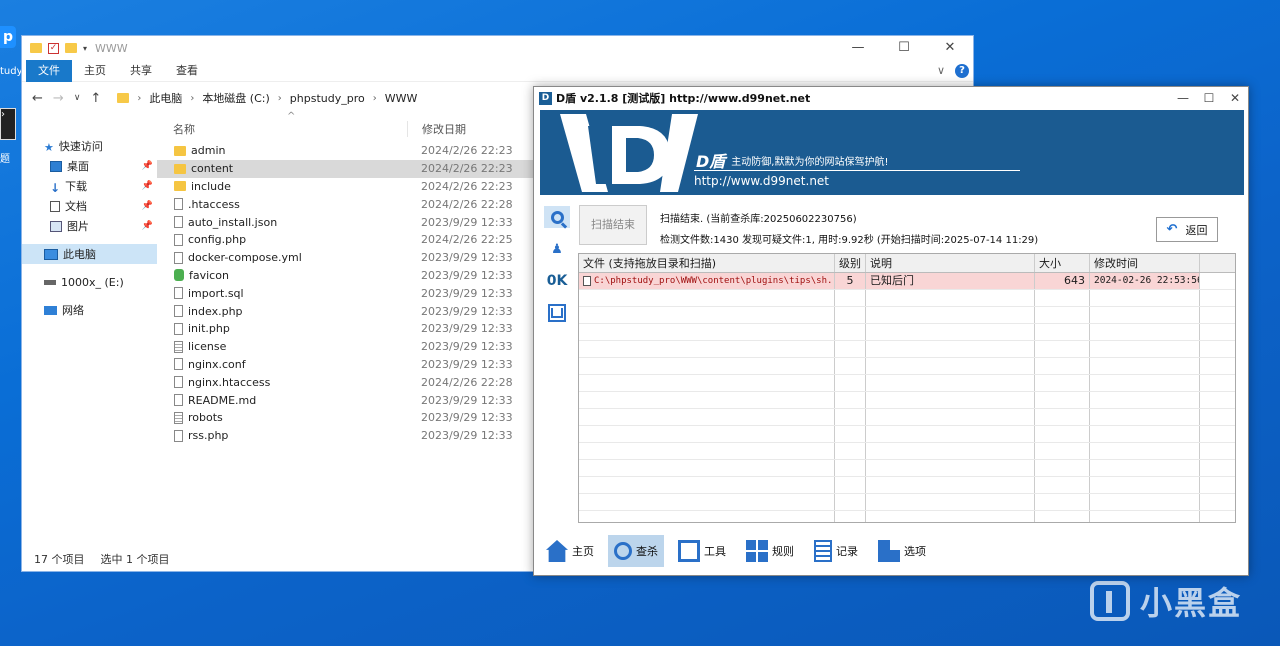  Describe the element at coordinates (1062, 263) in the screenshot. I see `column-header-size: 大小` at that location.